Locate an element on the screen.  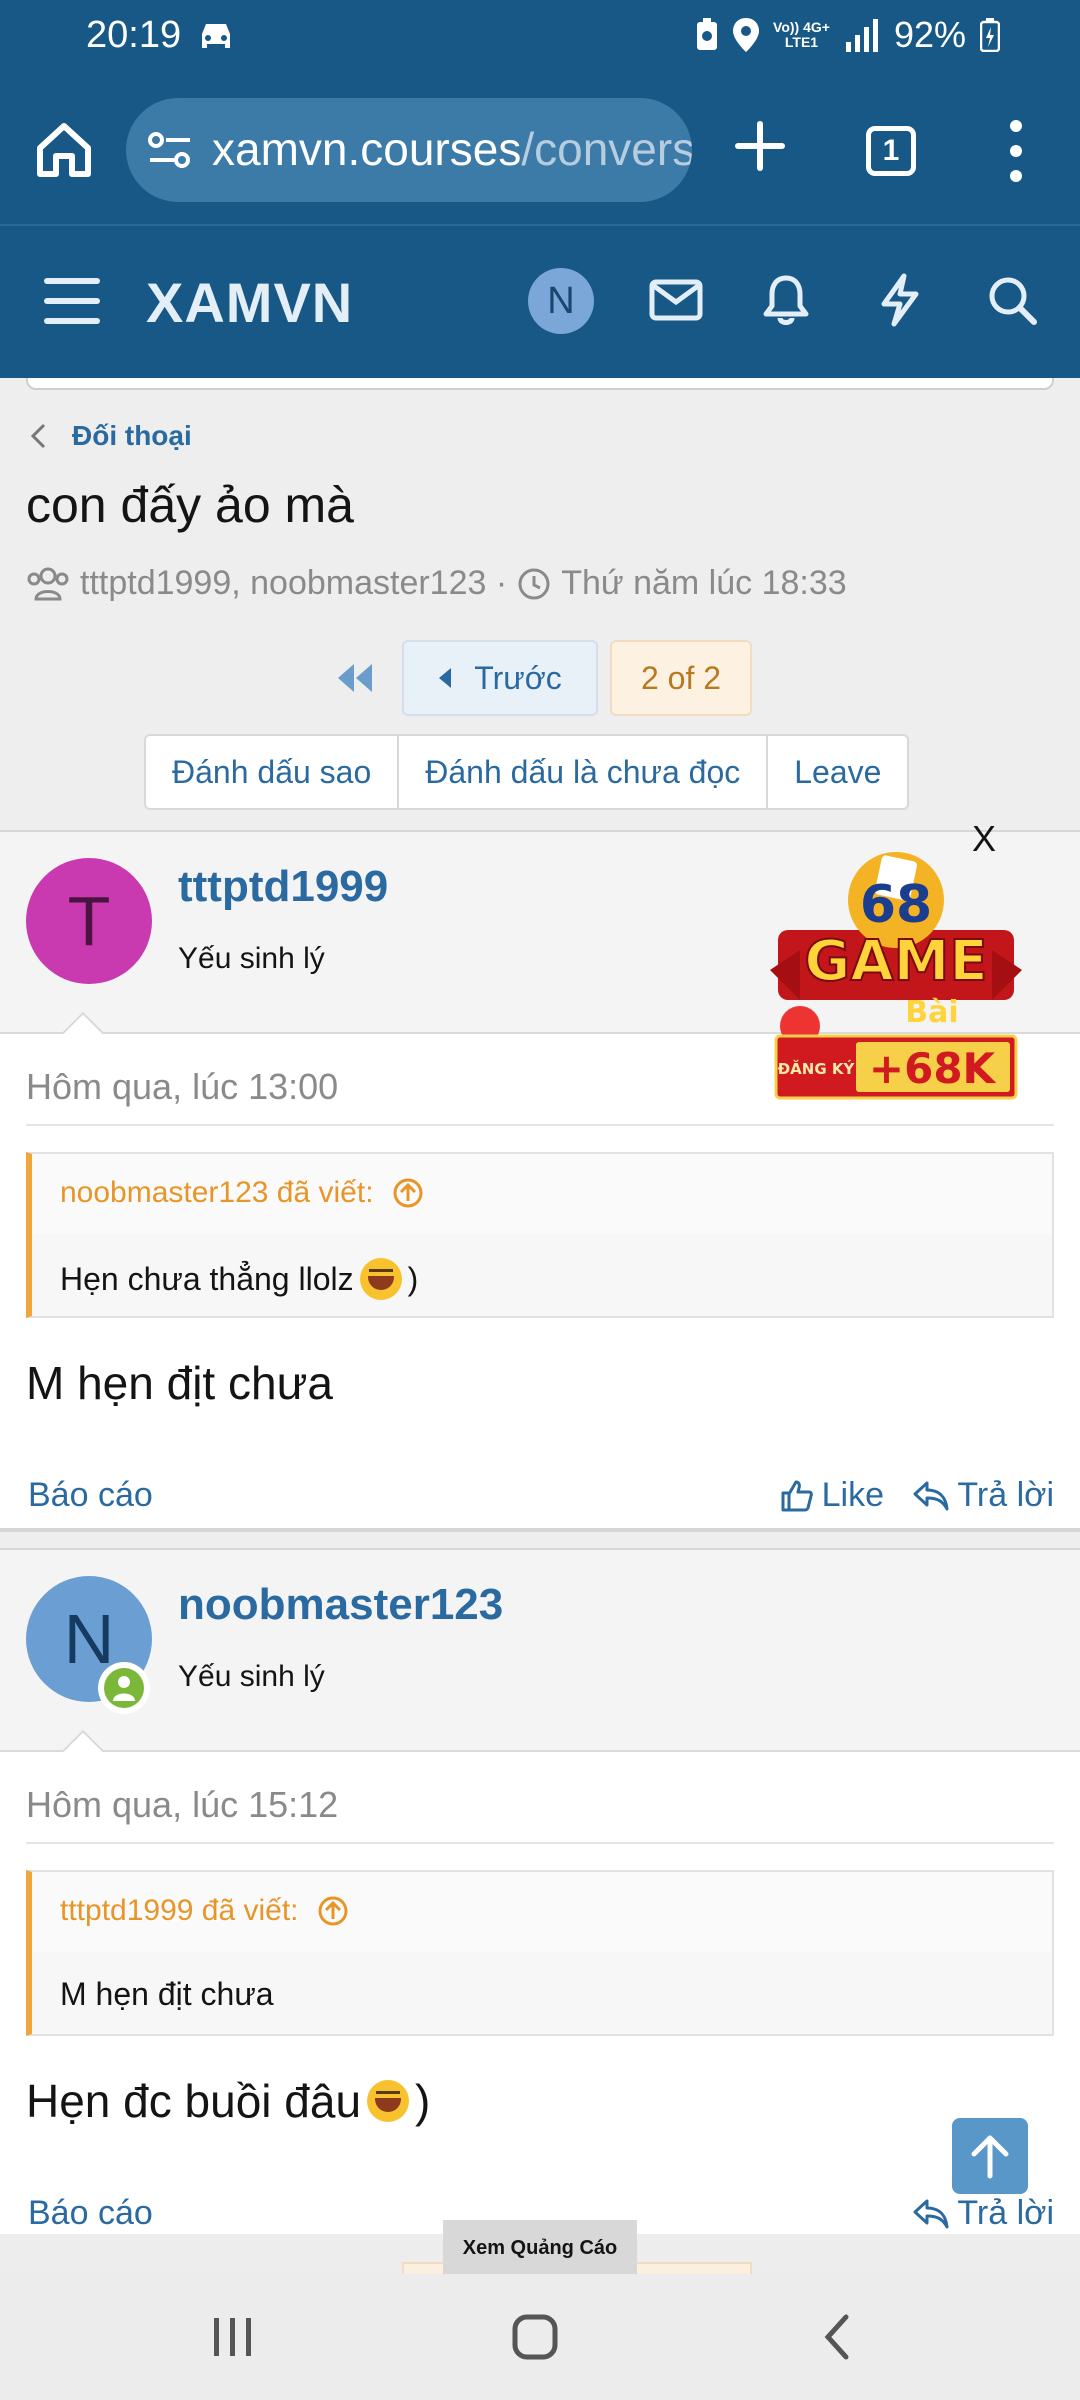
pagination: Trước 2 of 2 is located at coordinates (540, 678).